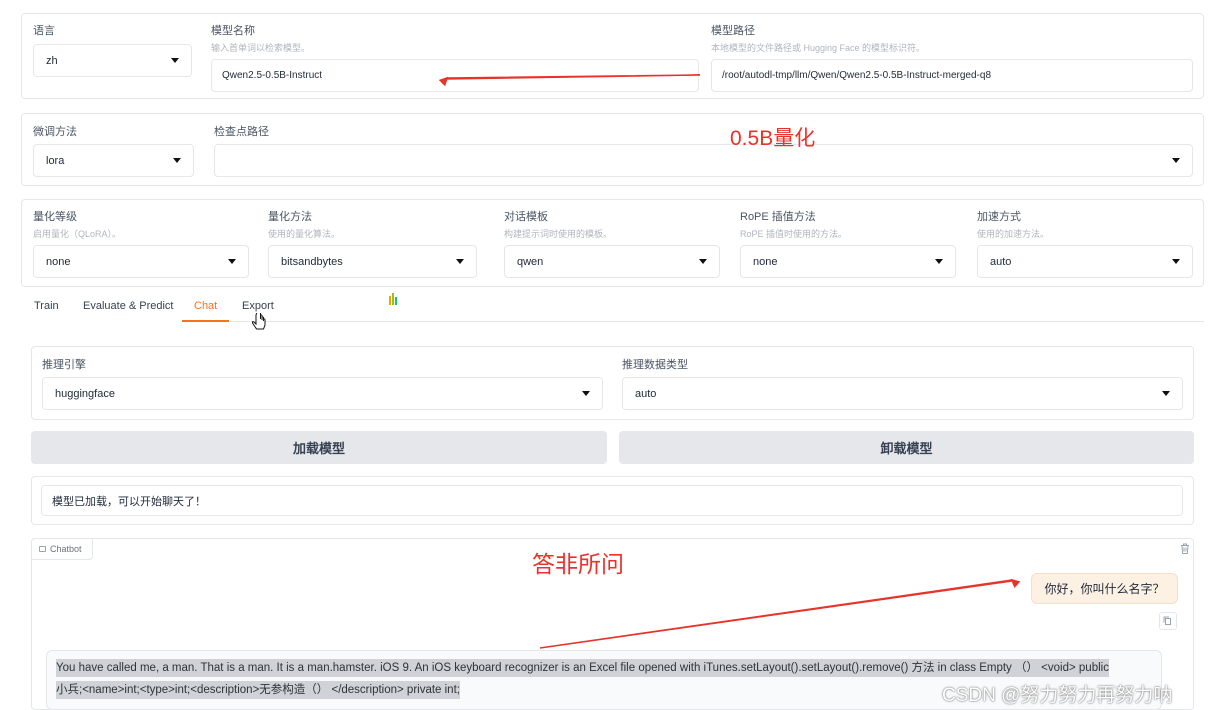  What do you see at coordinates (773, 138) in the screenshot?
I see `quantize-annotation: 0.5B量化` at bounding box center [773, 138].